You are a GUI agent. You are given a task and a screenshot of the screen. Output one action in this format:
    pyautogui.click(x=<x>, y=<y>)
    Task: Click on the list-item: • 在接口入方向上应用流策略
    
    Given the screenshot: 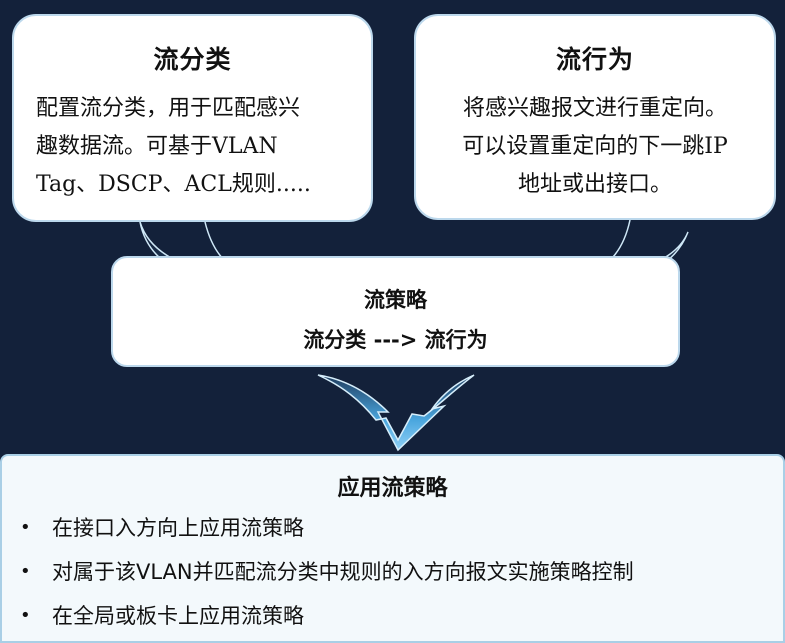 What is the action you would take?
    pyautogui.click(x=325, y=528)
    